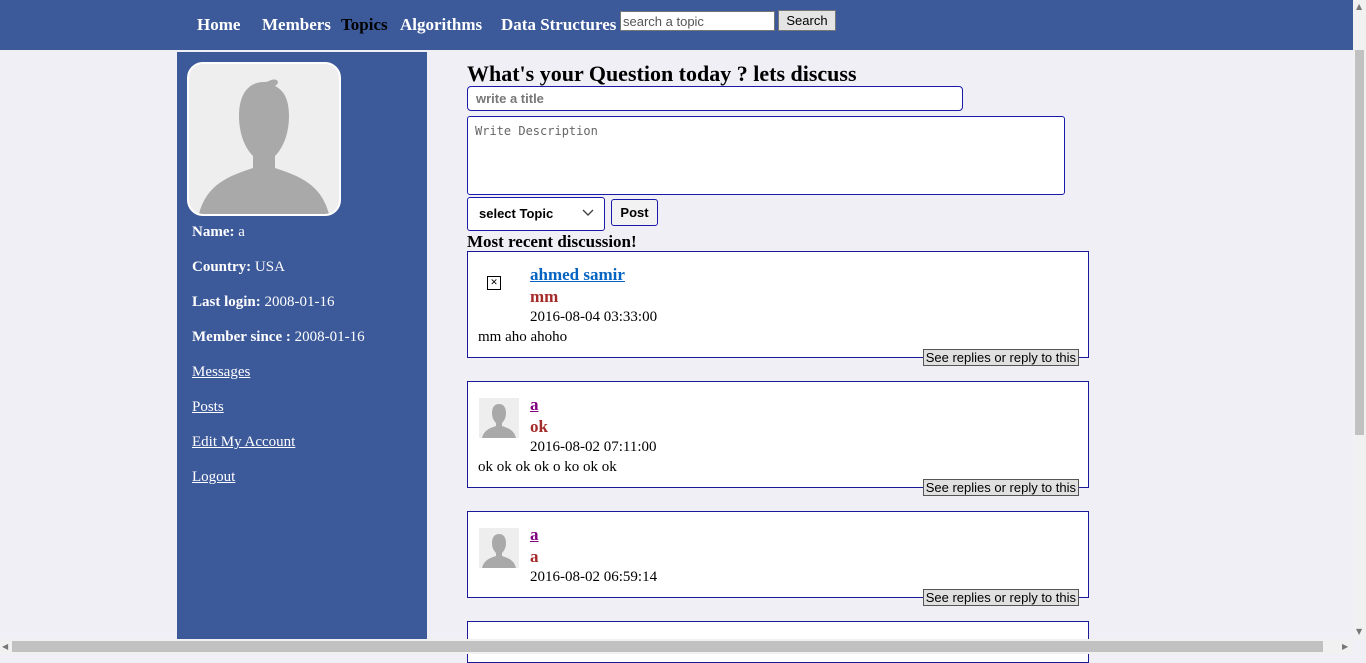  I want to click on search-button: Search, so click(807, 20).